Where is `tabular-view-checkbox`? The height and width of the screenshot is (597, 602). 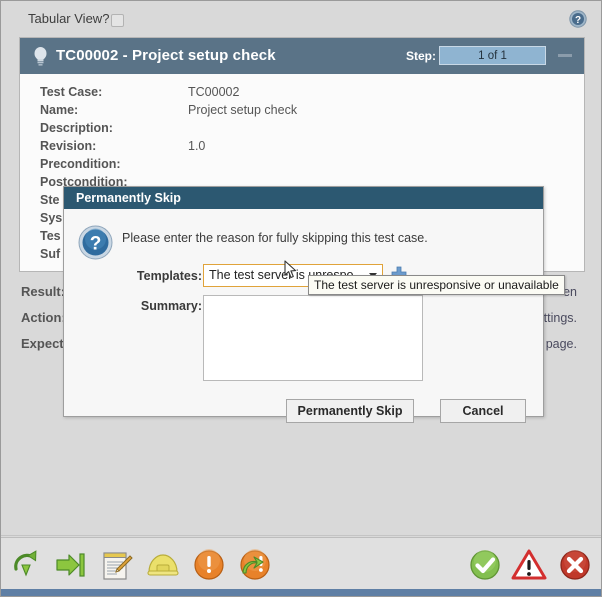 tabular-view-checkbox is located at coordinates (117, 20).